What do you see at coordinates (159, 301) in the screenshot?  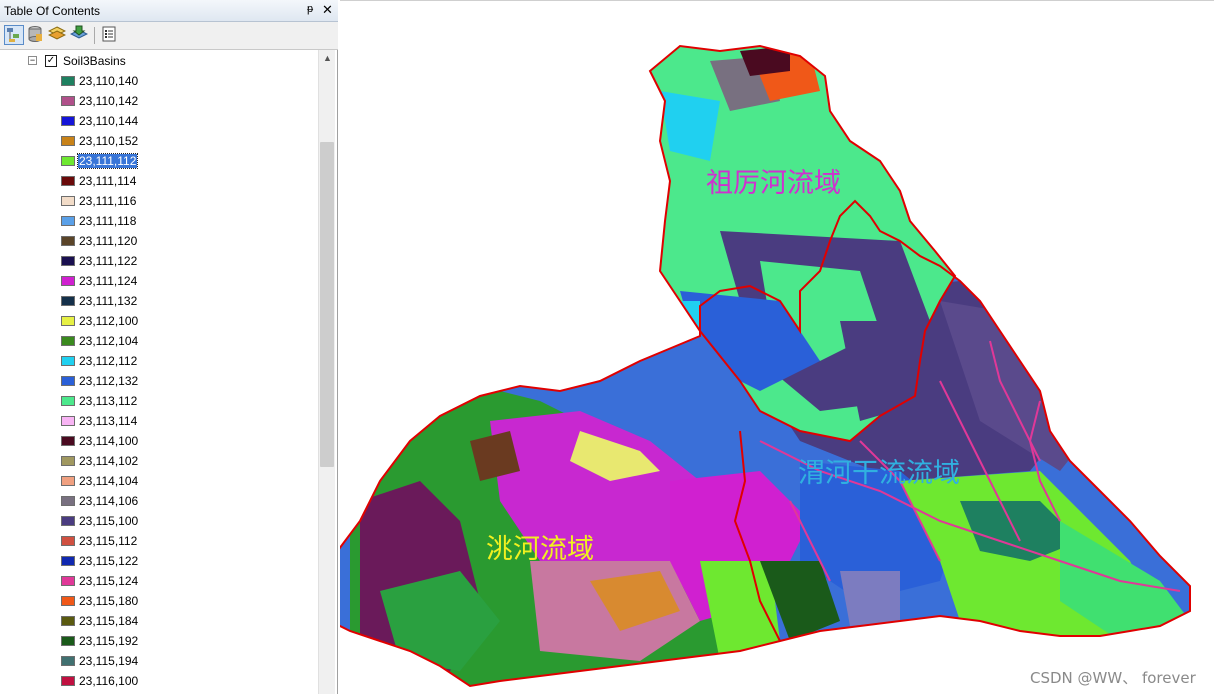 I see `legend-item: 23,111,132` at bounding box center [159, 301].